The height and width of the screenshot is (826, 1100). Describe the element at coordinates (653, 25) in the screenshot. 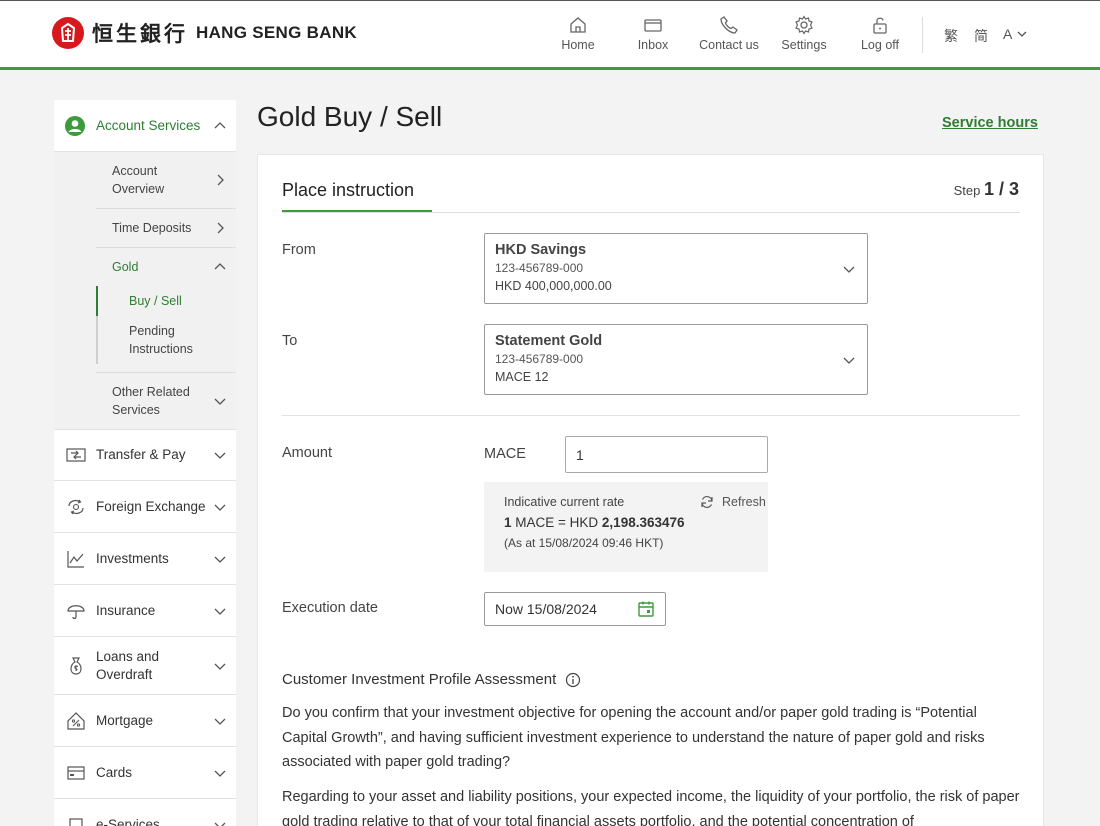

I see `inbox-icon` at that location.